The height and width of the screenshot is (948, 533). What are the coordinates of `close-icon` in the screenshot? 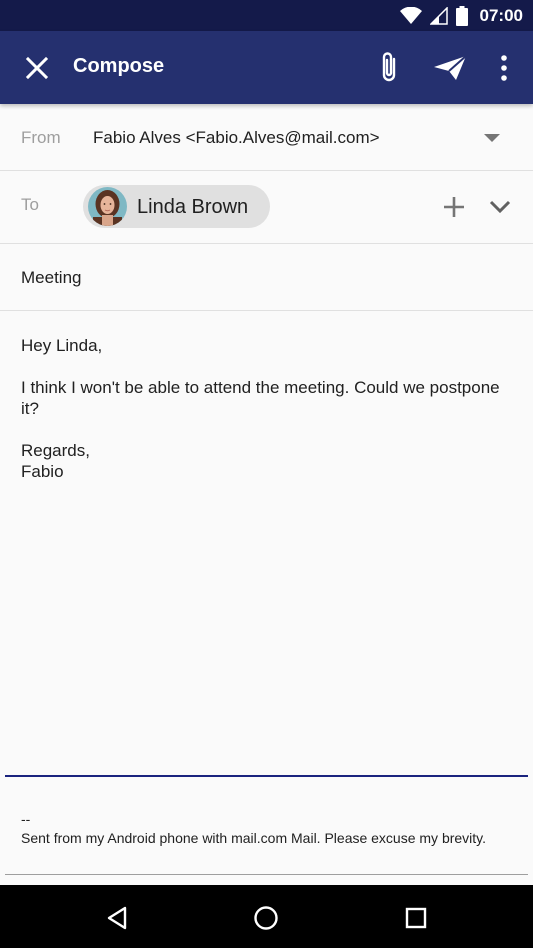 It's located at (37, 68).